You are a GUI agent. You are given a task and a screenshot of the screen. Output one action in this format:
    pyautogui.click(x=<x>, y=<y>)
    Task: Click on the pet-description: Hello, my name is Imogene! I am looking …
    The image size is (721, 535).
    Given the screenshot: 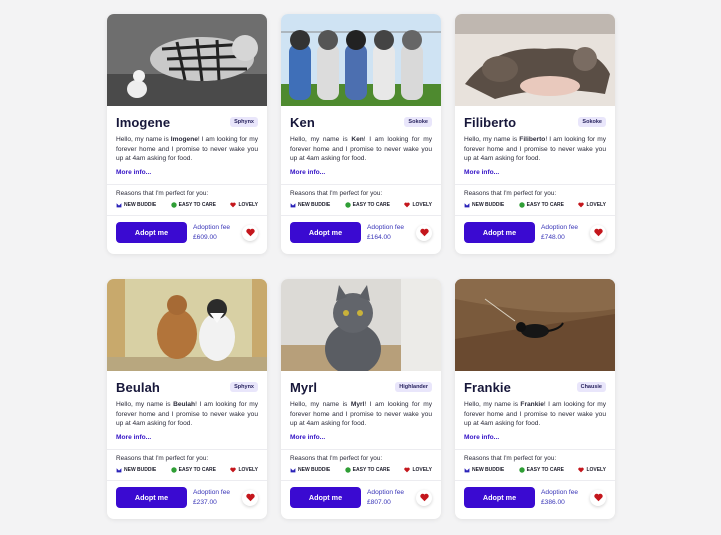 What is the action you would take?
    pyautogui.click(x=187, y=149)
    